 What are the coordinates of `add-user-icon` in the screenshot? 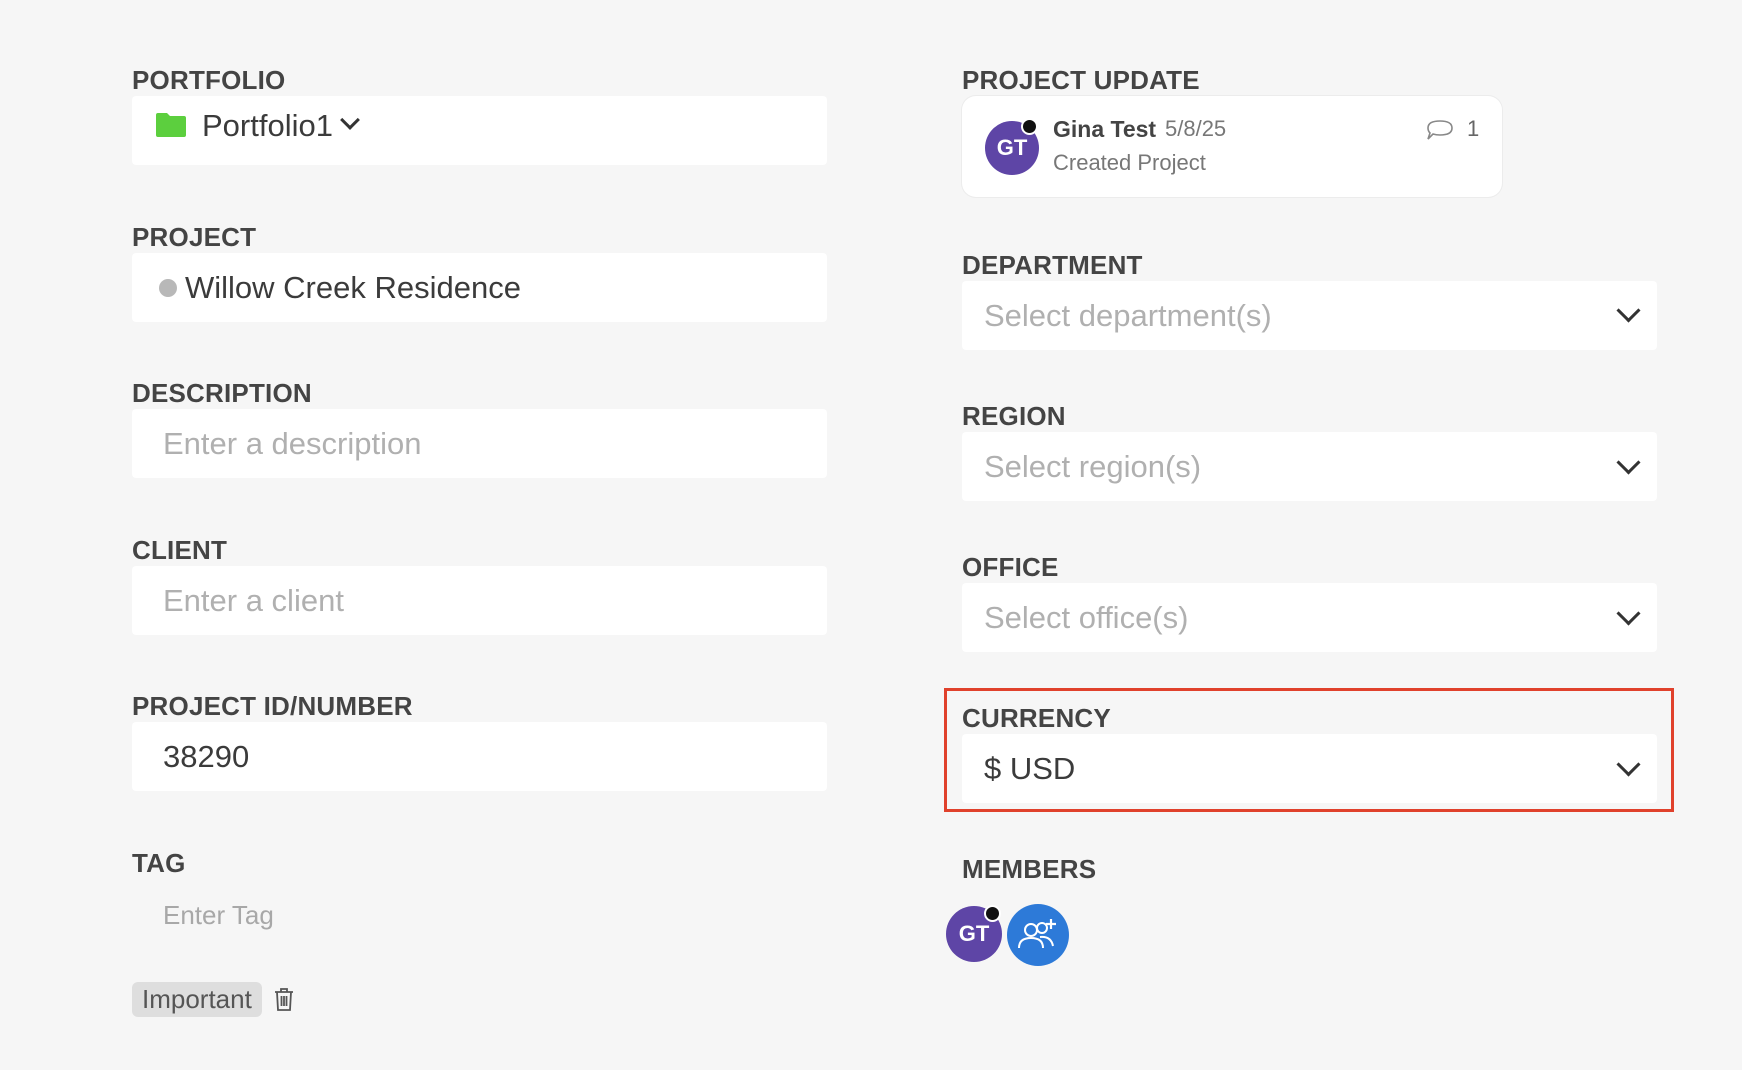 It's located at (1037, 934).